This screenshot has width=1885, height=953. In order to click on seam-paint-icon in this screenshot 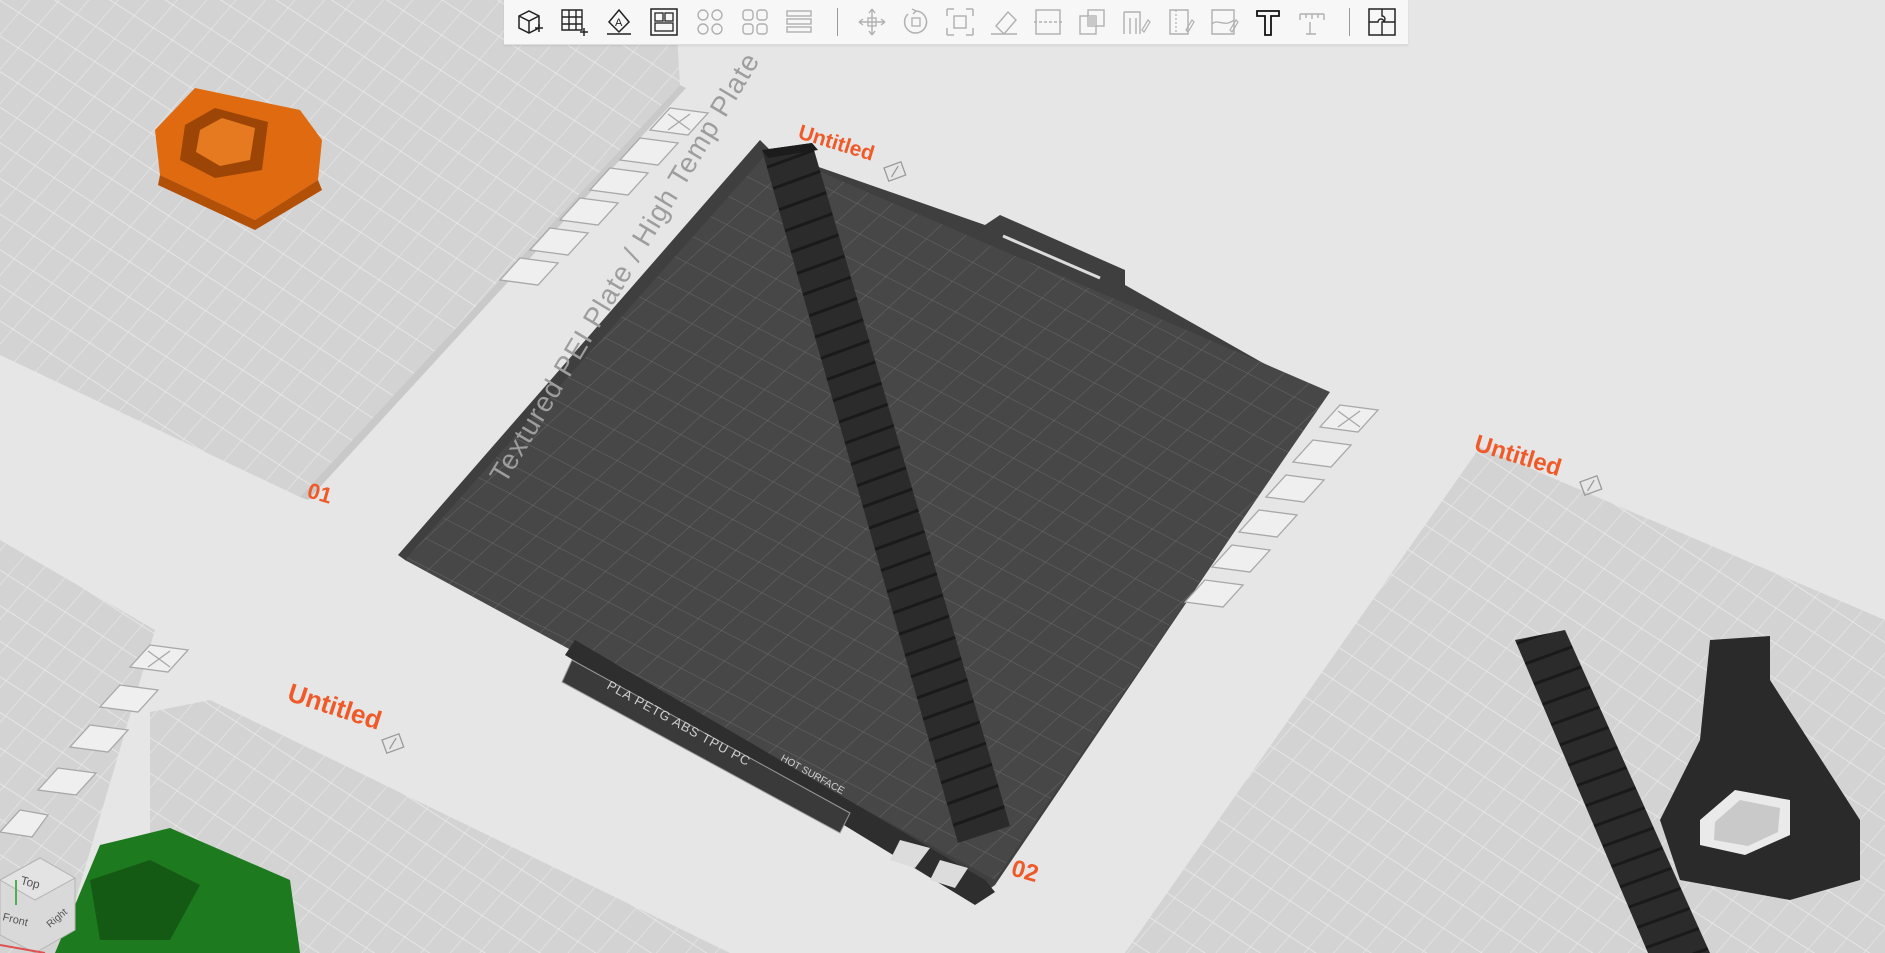, I will do `click(1182, 22)`.